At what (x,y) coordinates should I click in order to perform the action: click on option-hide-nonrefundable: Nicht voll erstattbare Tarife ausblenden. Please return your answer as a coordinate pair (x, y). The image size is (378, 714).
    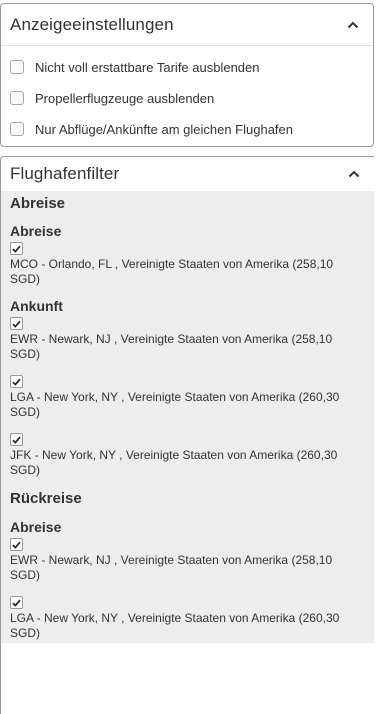
    Looking at the image, I should click on (187, 67).